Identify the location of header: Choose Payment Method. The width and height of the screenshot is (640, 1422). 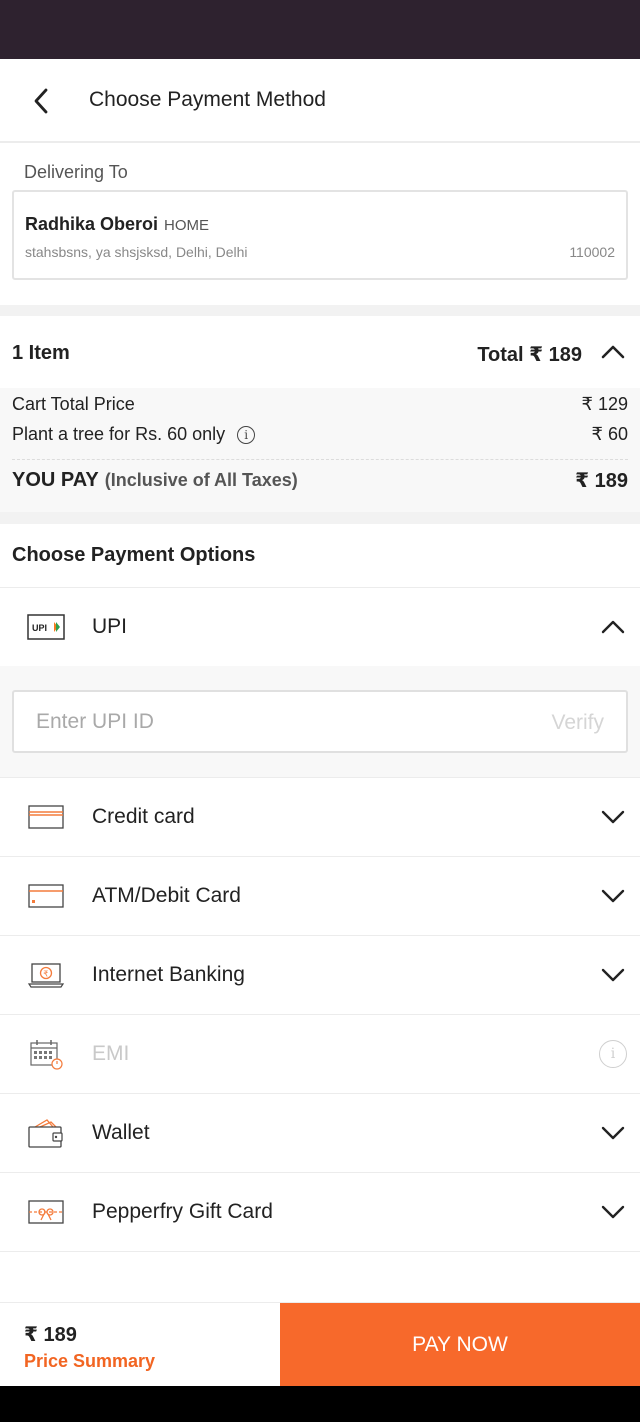
(320, 101).